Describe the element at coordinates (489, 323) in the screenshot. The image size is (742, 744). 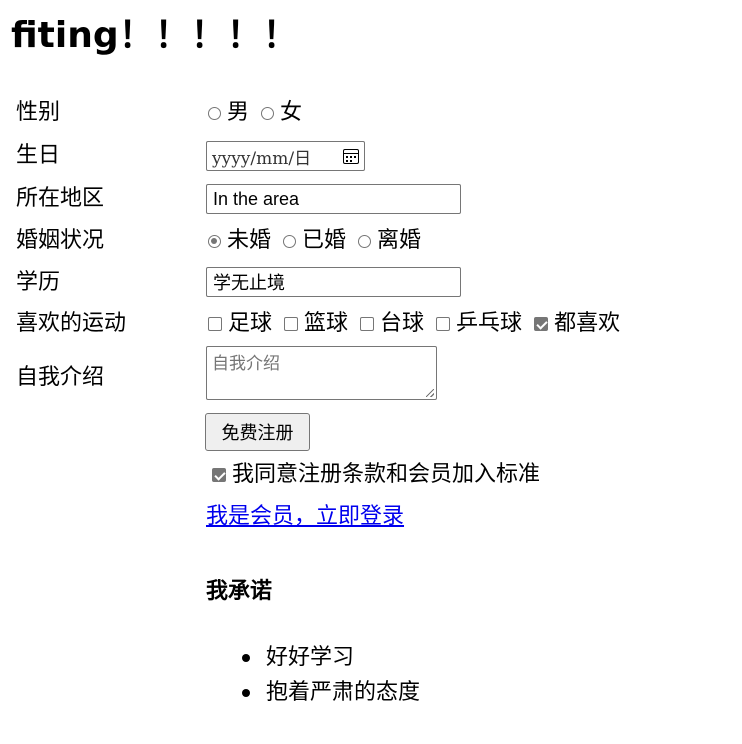
I see `sport-pingpong-label: 乒乓球` at that location.